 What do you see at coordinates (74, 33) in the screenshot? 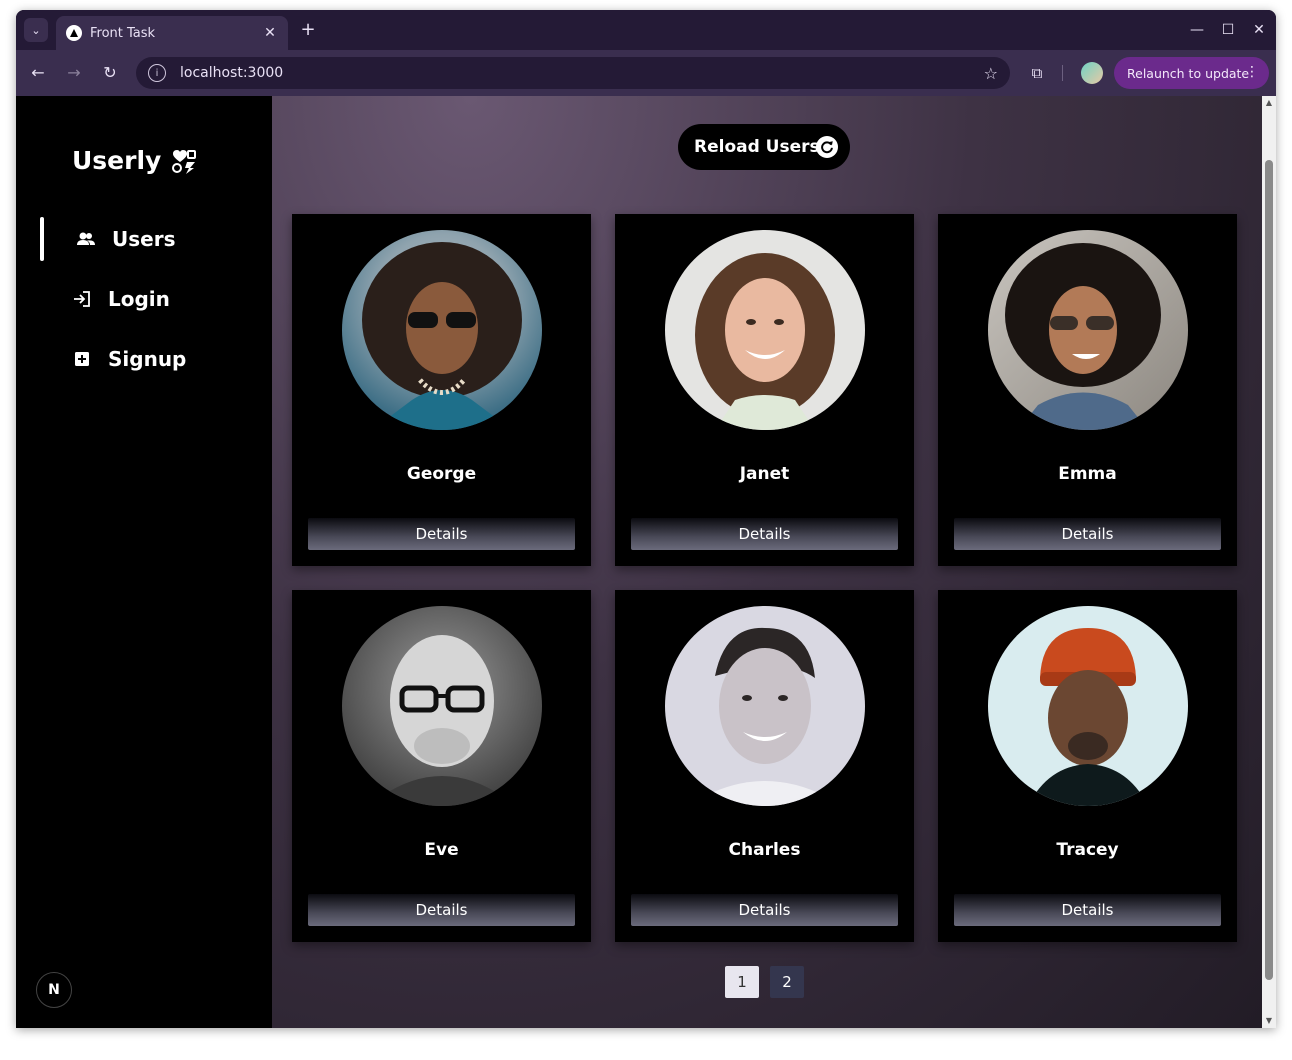
I see `nextjs-favicon-icon` at bounding box center [74, 33].